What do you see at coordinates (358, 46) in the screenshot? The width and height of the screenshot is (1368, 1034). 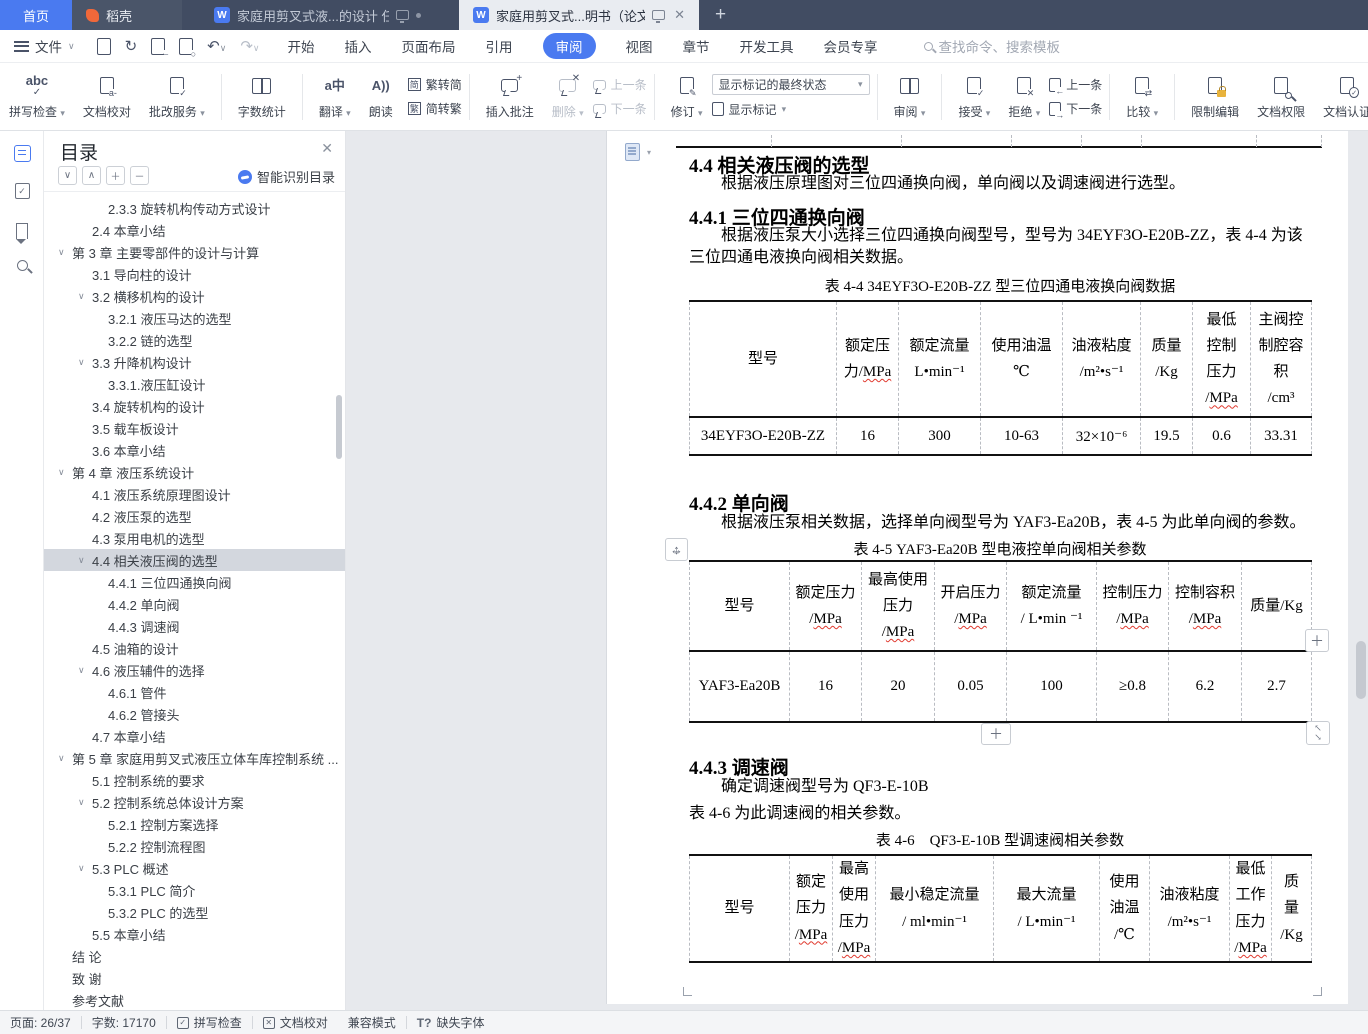 I see `ribbon-tab-插入: 插入` at bounding box center [358, 46].